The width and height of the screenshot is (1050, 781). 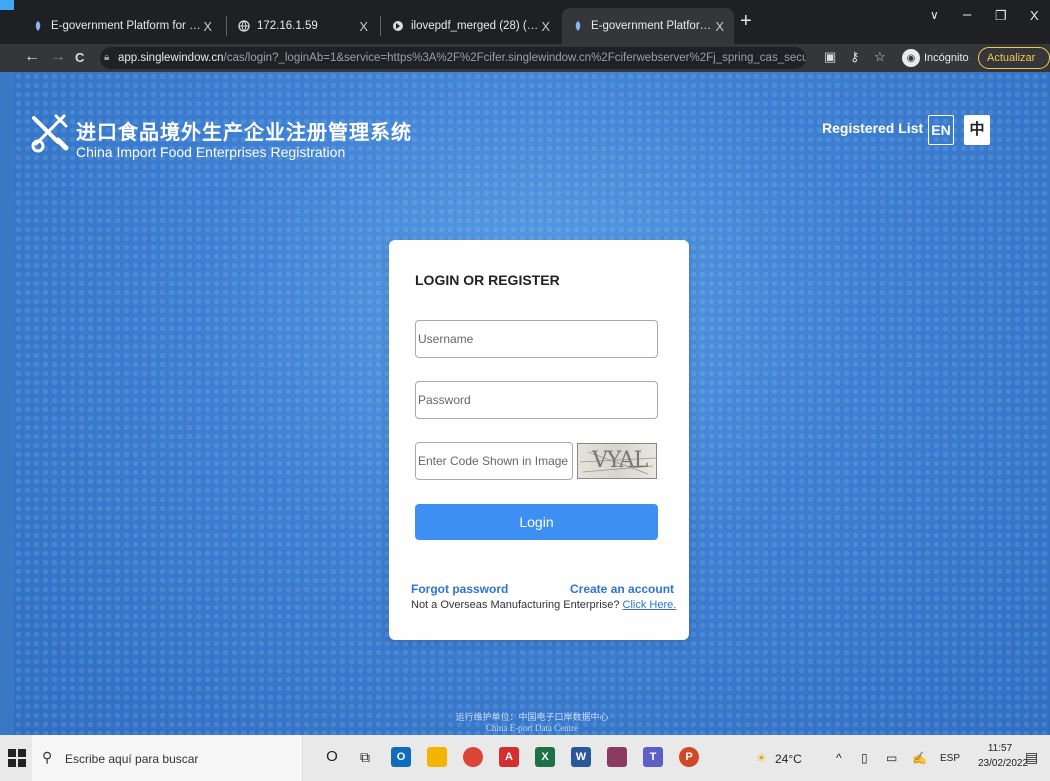 I want to click on language-en-button: EN, so click(x=941, y=130).